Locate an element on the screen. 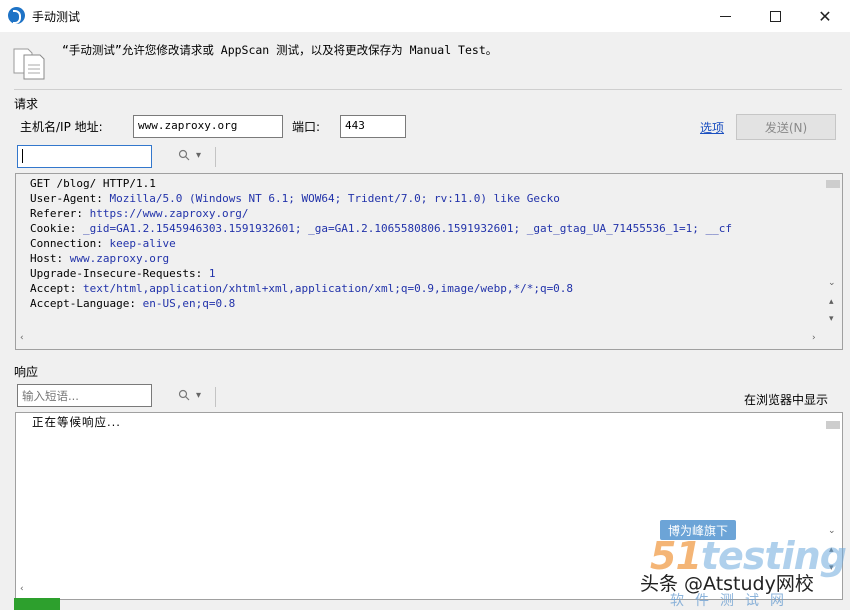 This screenshot has height=610, width=850. request-line: Referer: https://www.zaproxy.org/ is located at coordinates (381, 213).